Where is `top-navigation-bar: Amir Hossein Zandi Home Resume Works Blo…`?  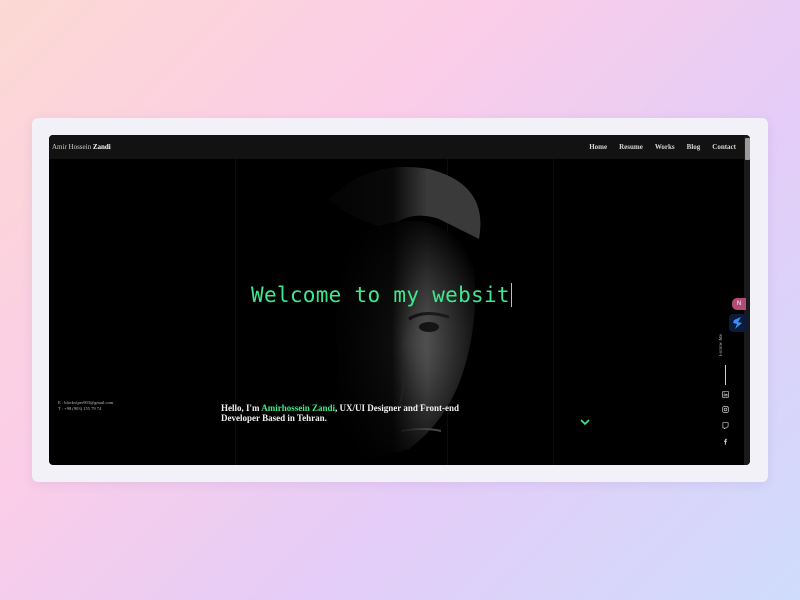
top-navigation-bar: Amir Hossein Zandi Home Resume Works Blo… is located at coordinates (396, 147).